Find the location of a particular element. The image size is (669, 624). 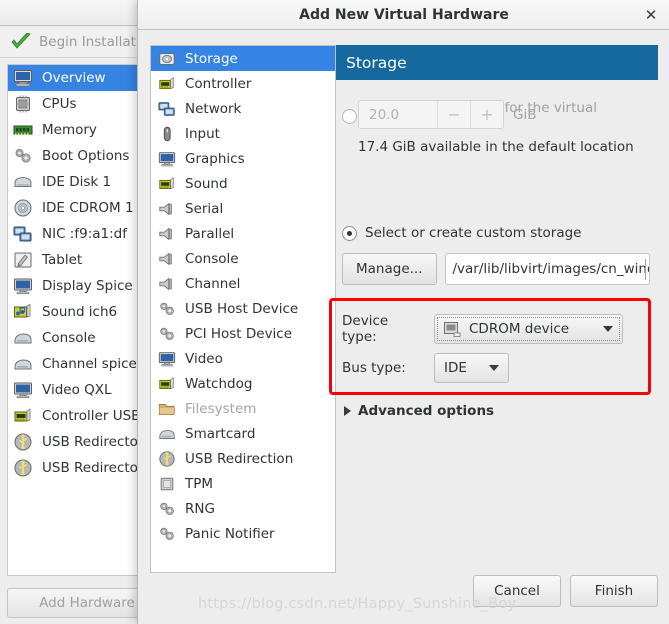

vm-hardware-item-label: Tablet is located at coordinates (62, 260).